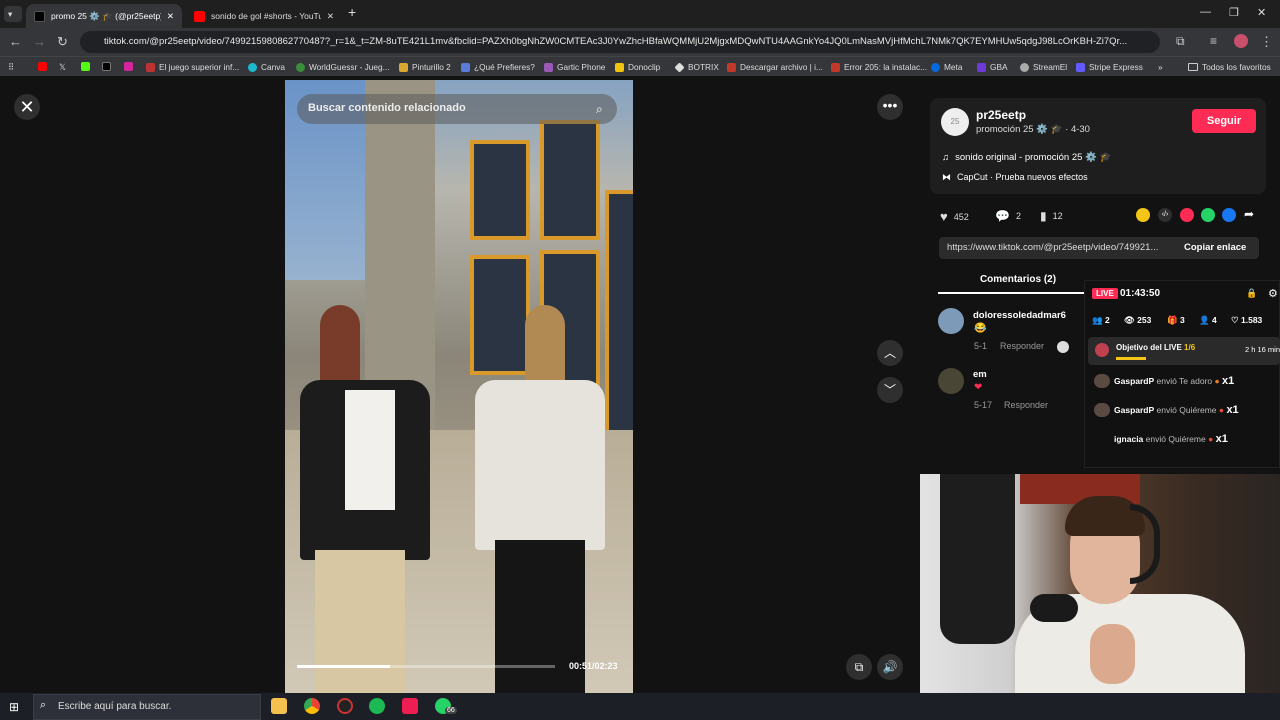 The width and height of the screenshot is (1280, 720). What do you see at coordinates (890, 390) in the screenshot?
I see `next-video-button: ﹀` at bounding box center [890, 390].